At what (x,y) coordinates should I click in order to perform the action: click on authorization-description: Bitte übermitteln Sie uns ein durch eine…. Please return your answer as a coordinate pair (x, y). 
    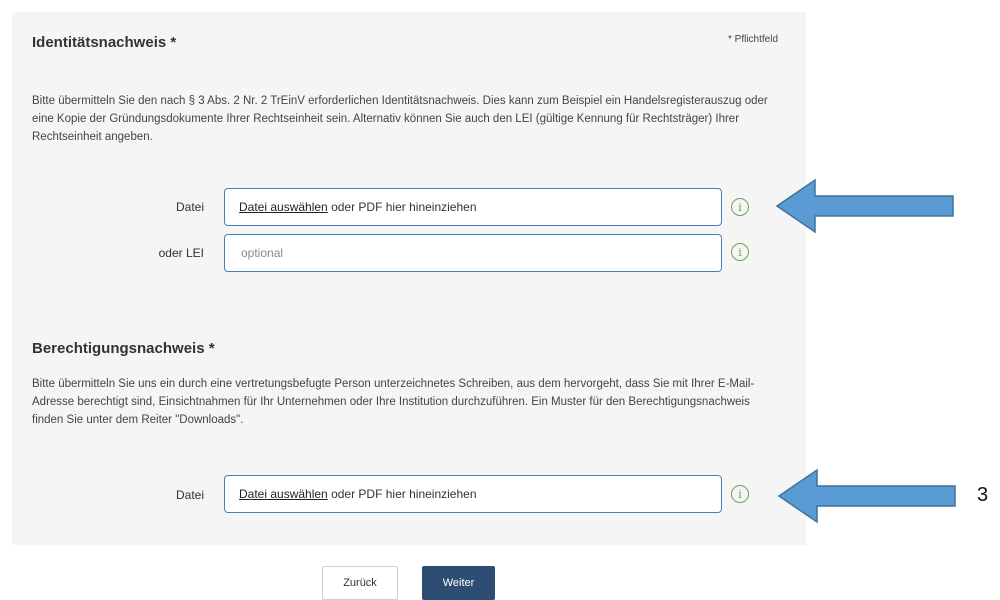
    Looking at the image, I should click on (393, 402).